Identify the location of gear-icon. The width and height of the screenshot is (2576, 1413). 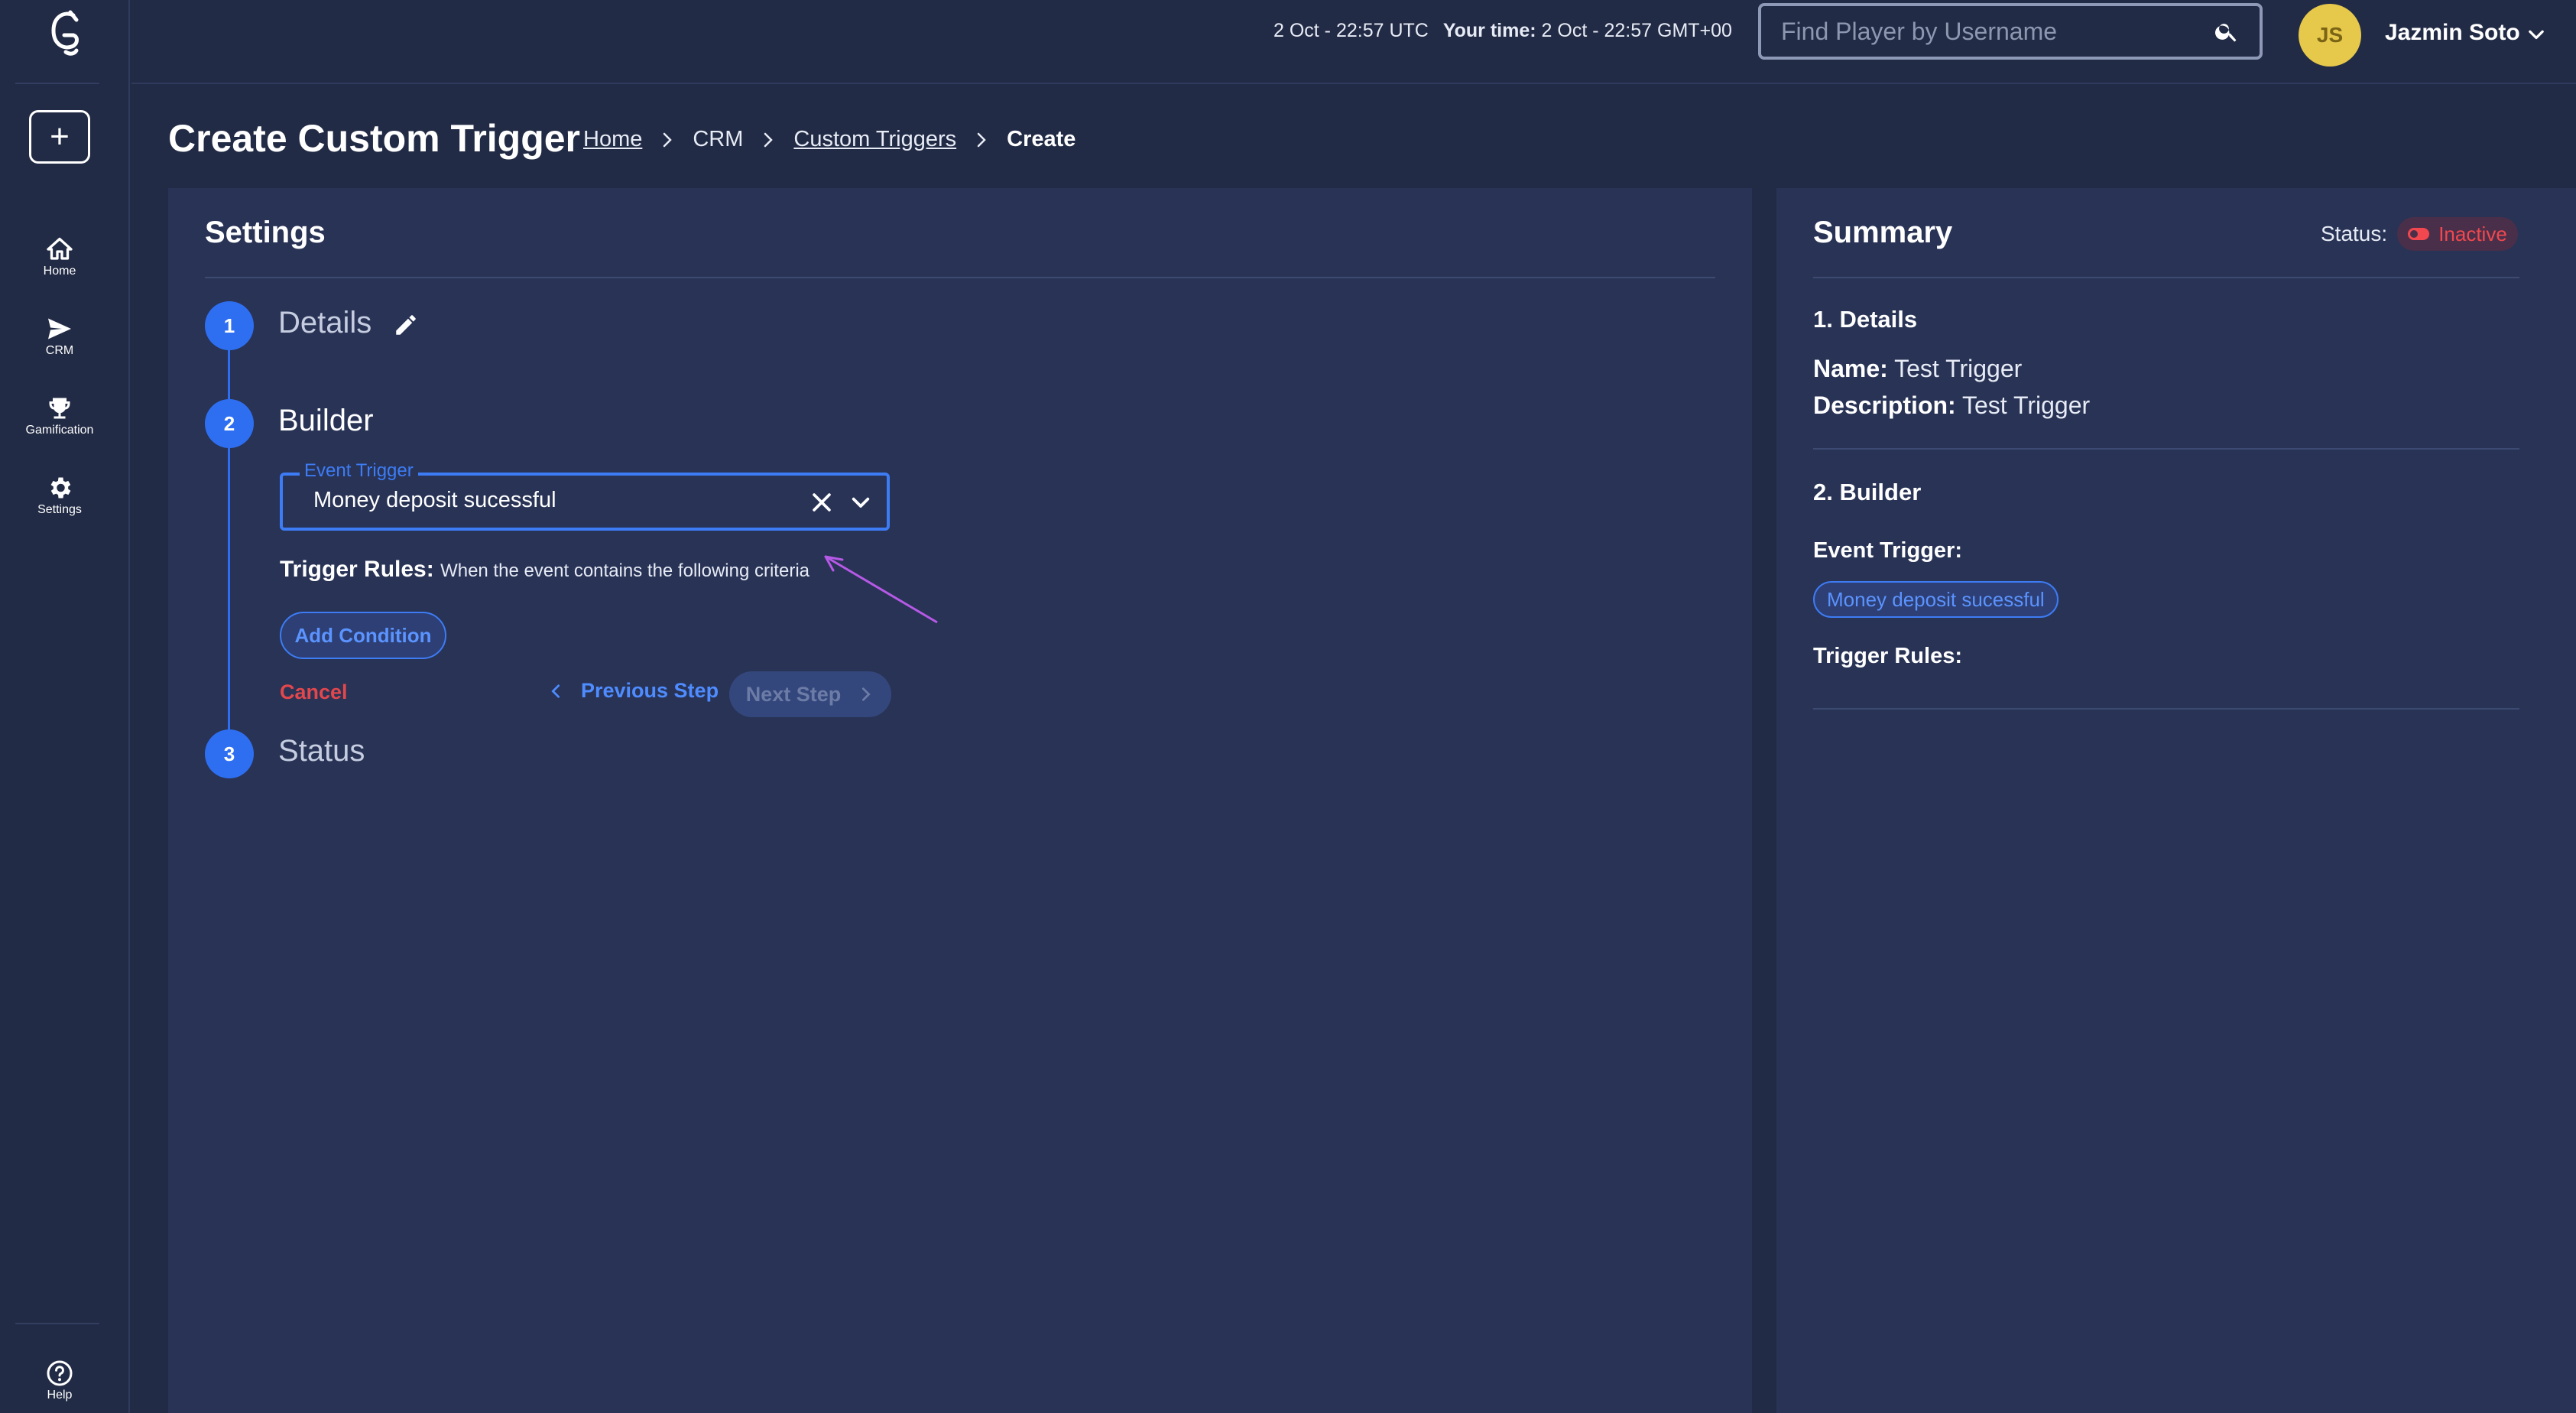
(60, 488).